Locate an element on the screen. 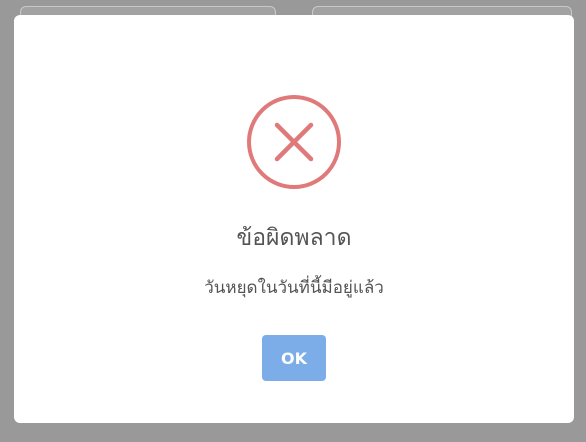 The width and height of the screenshot is (586, 442). dialog-message: วันหยุดในวันที่นี้มีอยู่แล้ว is located at coordinates (294, 288).